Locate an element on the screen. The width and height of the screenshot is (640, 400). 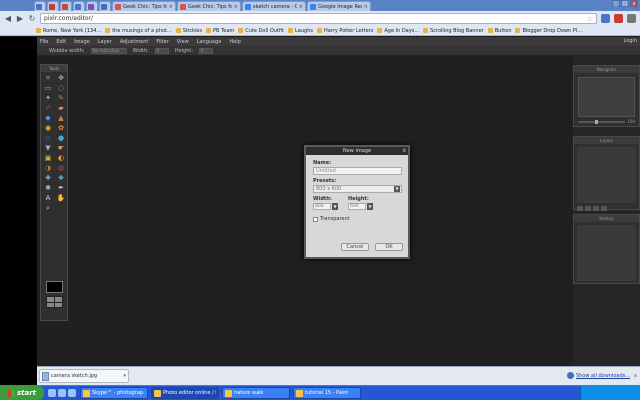
menu-item-layer: Layer is located at coordinates (105, 42).